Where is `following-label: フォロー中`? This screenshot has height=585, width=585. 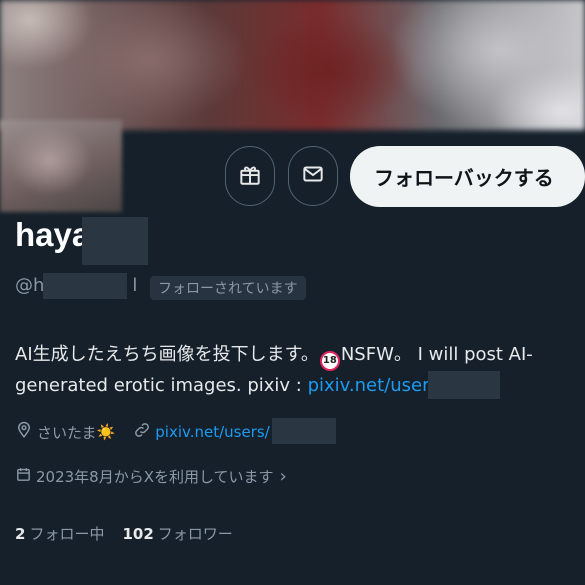
following-label: フォロー中 is located at coordinates (66, 533).